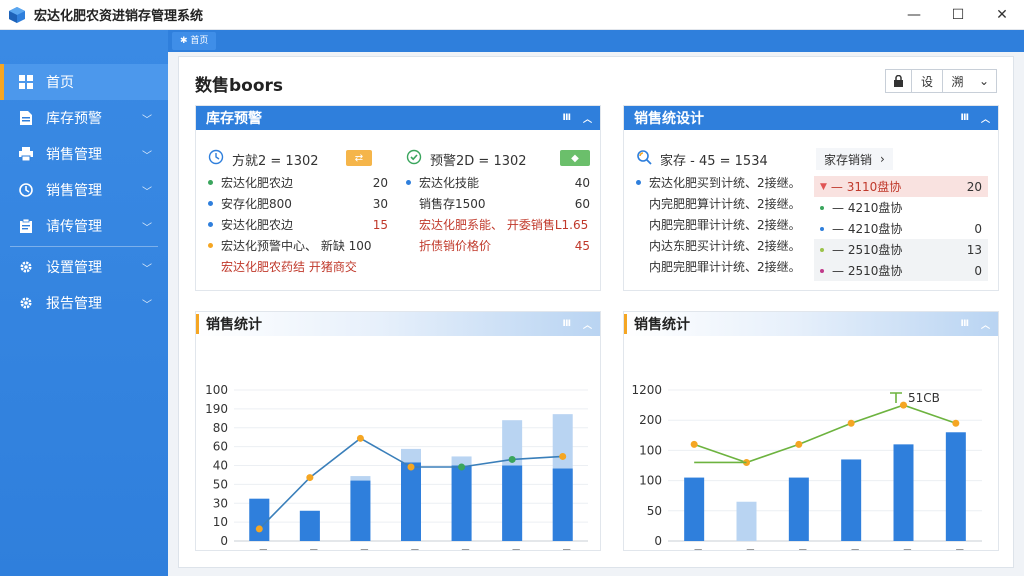 This screenshot has height=576, width=1024. I want to click on list-item: ▼ — 3110盘协 20, so click(901, 186).